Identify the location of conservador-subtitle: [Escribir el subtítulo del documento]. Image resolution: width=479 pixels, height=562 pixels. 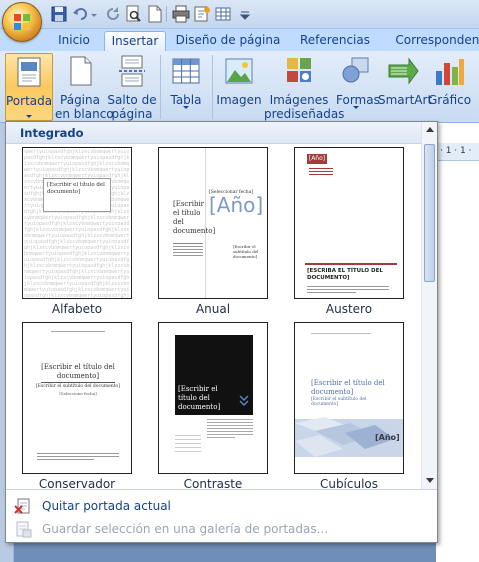
(78, 386).